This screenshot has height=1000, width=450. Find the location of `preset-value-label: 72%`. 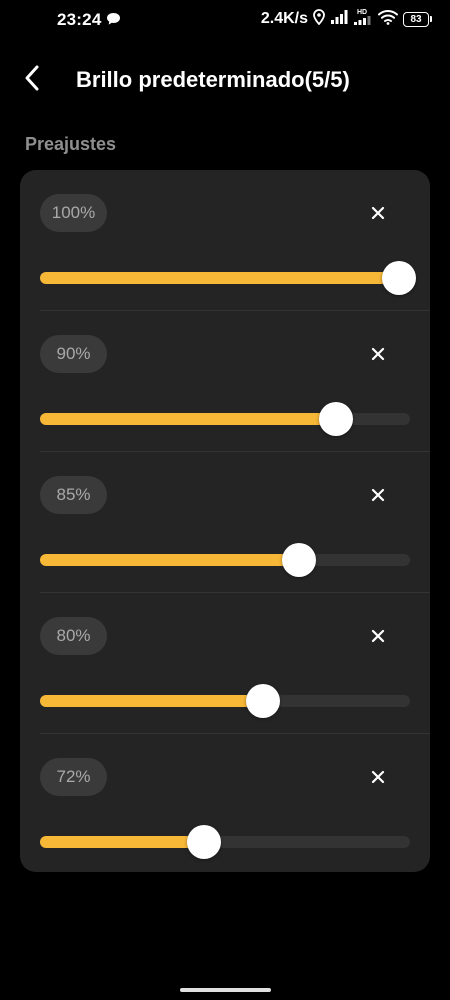

preset-value-label: 72% is located at coordinates (73, 776).